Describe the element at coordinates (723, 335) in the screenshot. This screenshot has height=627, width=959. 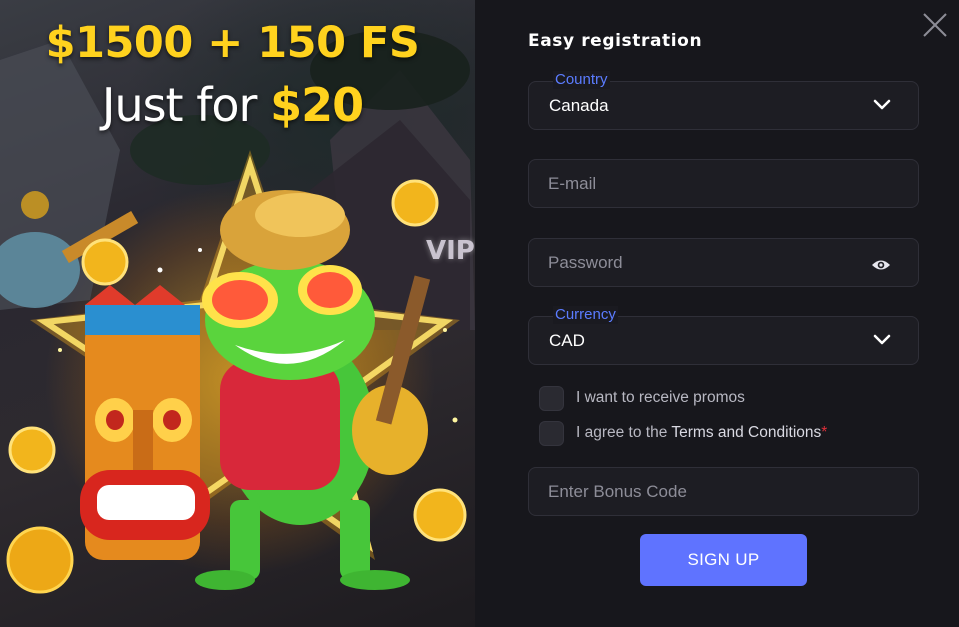
I see `currency-select: Currency CAD` at that location.